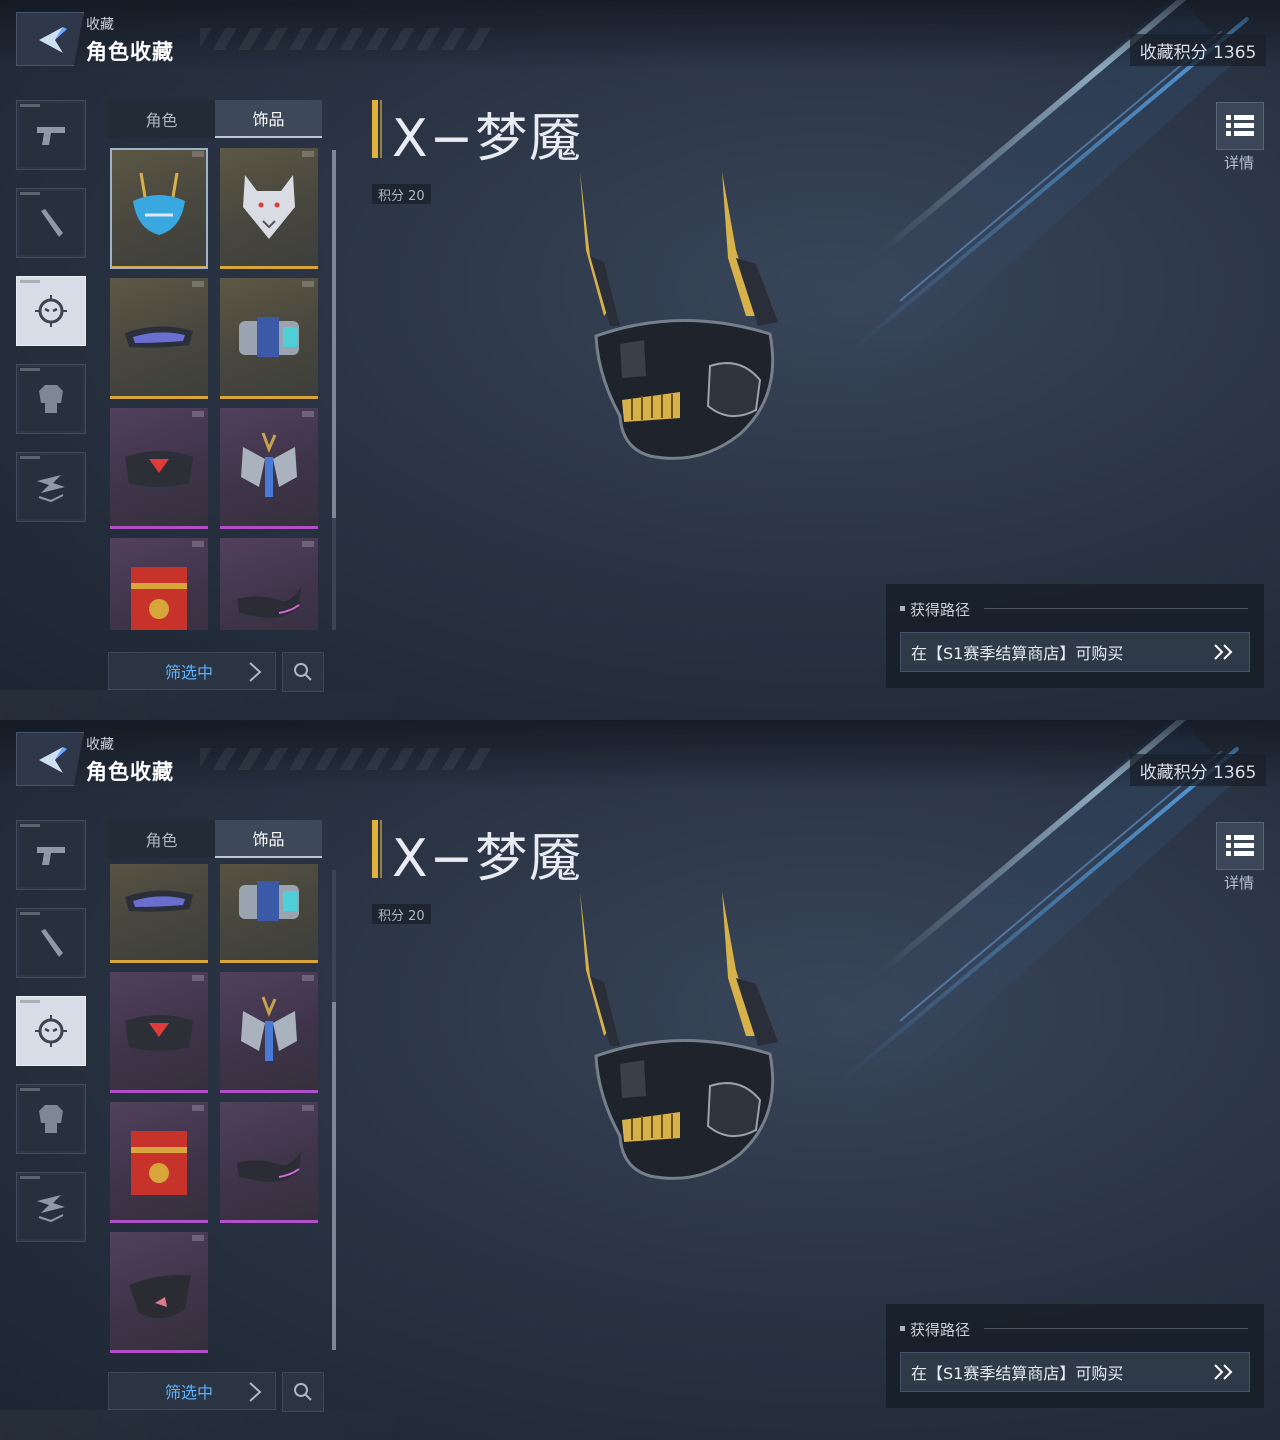  I want to click on collection-tabs: 角色 饰品, so click(215, 839).